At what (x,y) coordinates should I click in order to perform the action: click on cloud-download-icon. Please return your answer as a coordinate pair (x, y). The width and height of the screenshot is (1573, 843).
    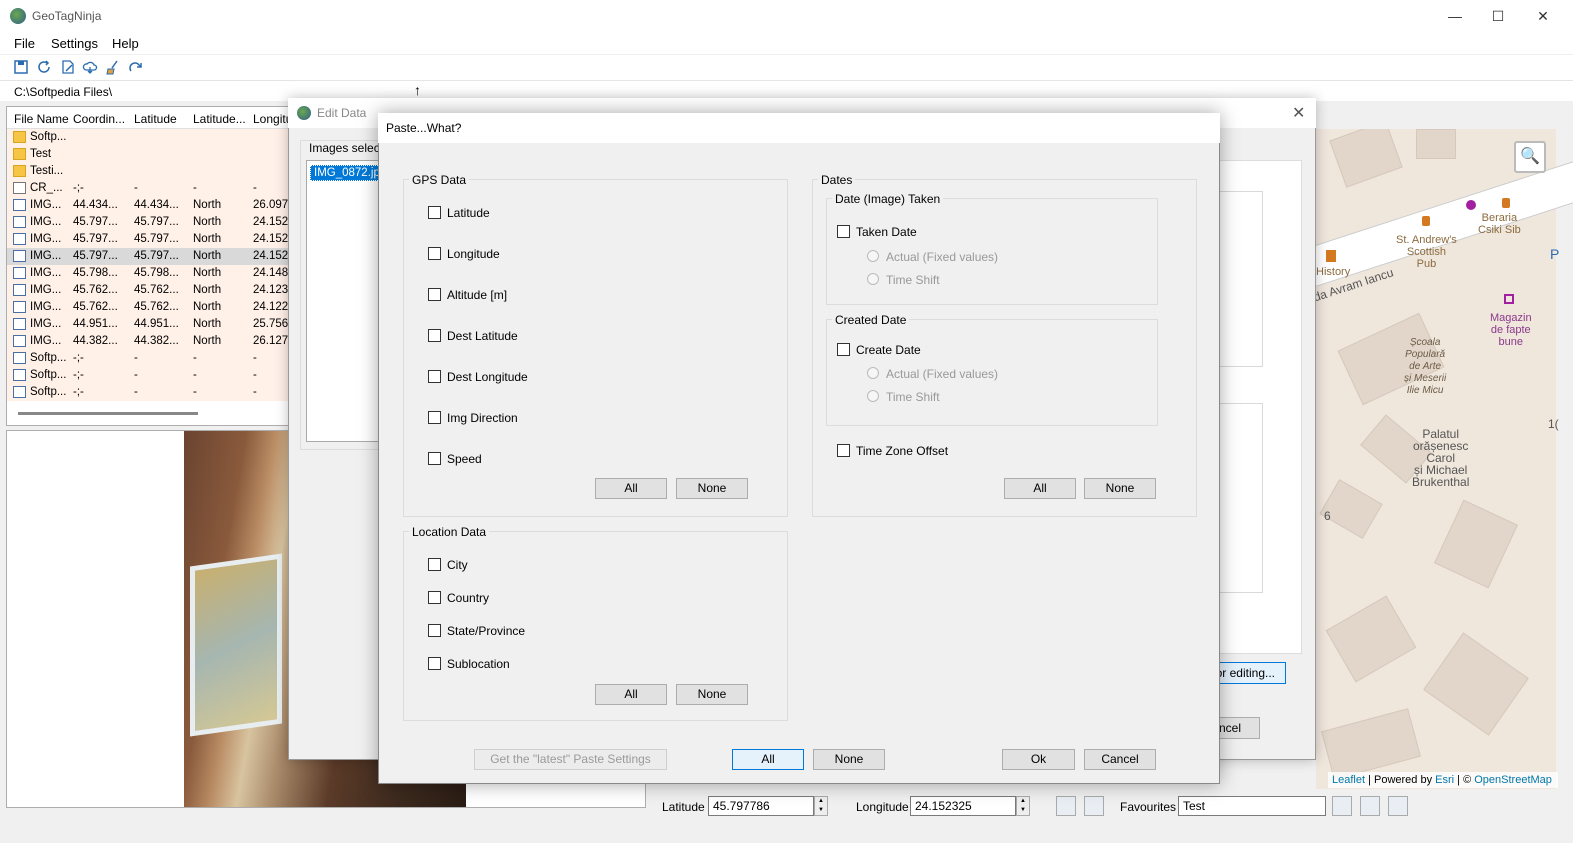
    Looking at the image, I should click on (90, 68).